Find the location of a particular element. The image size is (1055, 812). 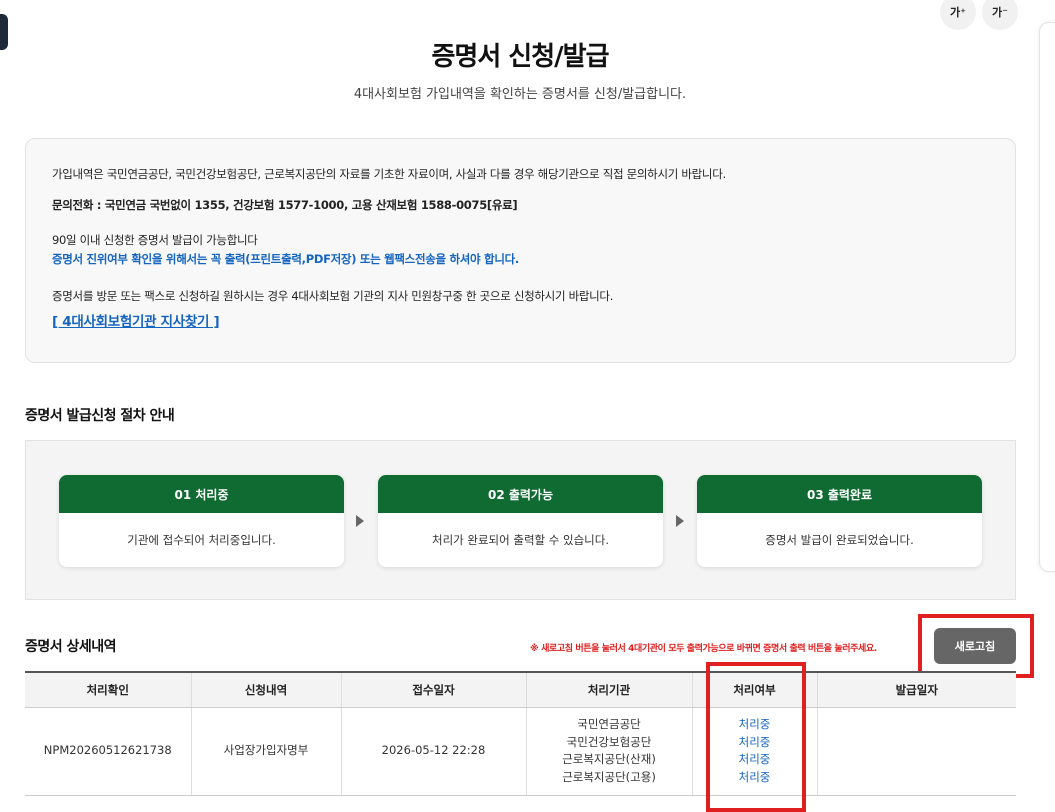

agency-name: 국민연금공단 is located at coordinates (609, 724).